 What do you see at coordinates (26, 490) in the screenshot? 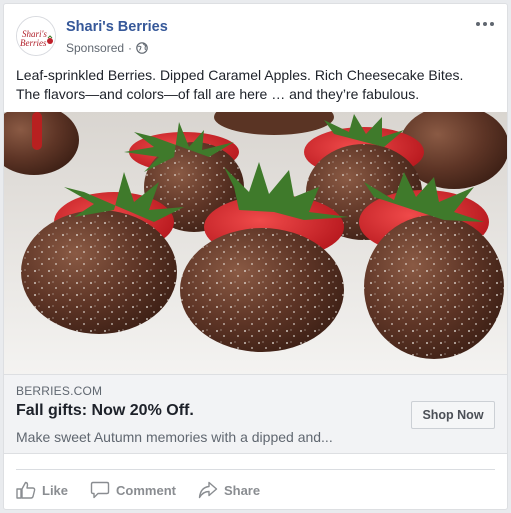
I see `like-icon` at bounding box center [26, 490].